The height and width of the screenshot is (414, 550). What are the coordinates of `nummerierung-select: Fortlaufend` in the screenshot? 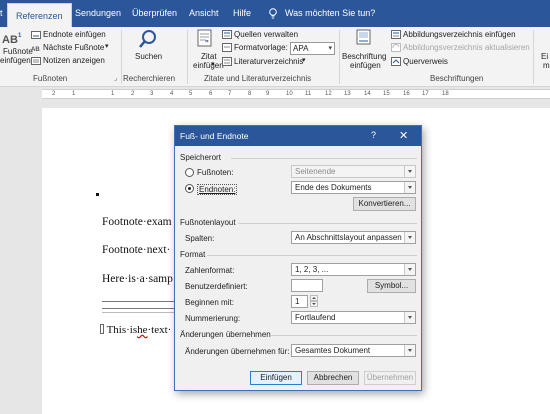 It's located at (353, 317).